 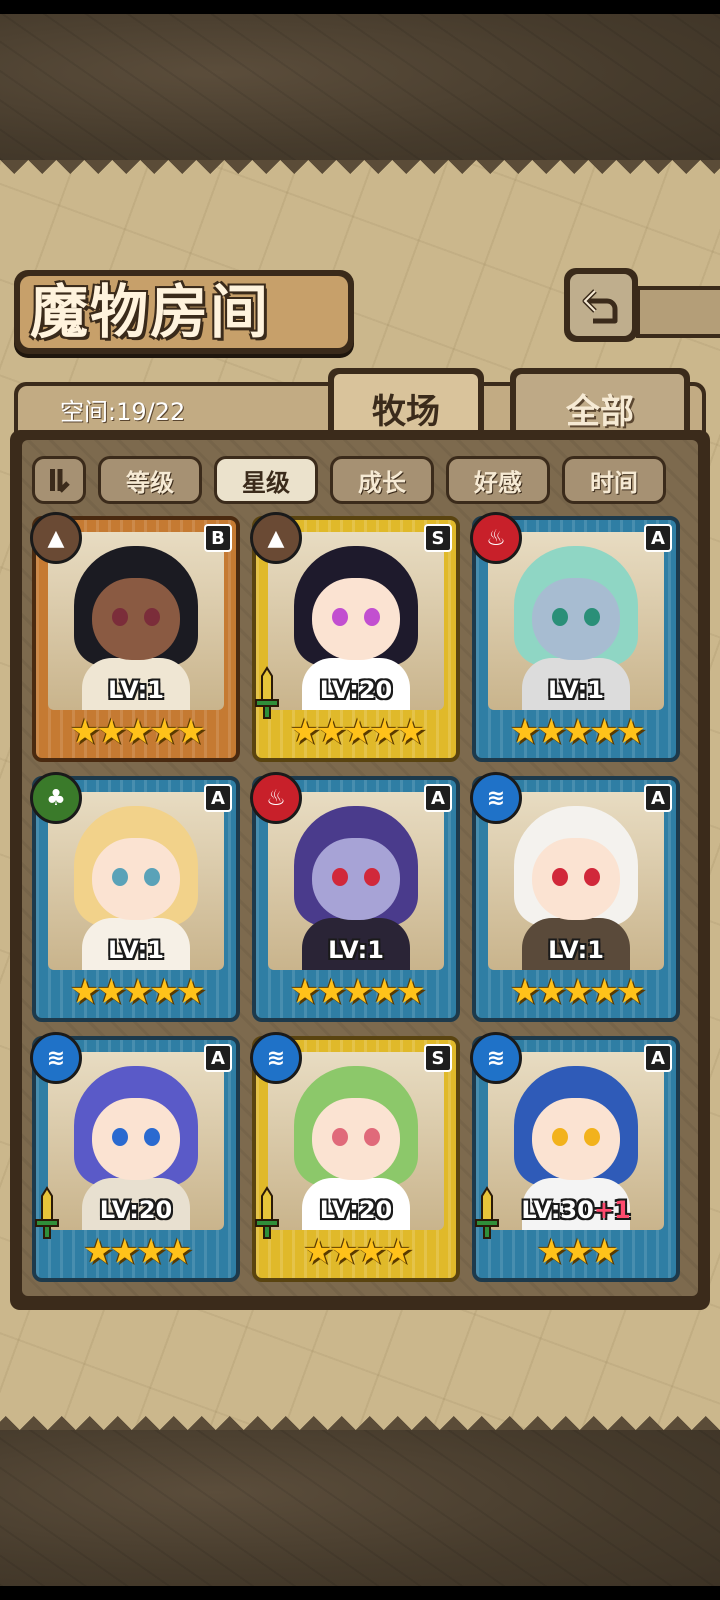 I want to click on sort-time-label: 时间, so click(x=614, y=480).